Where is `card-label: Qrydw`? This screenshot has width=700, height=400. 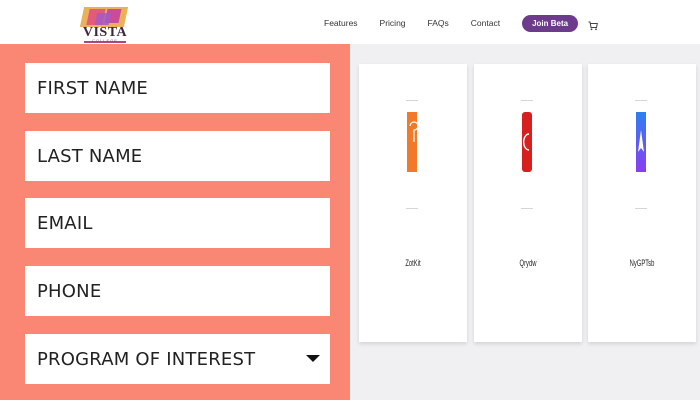 card-label: Qrydw is located at coordinates (528, 263).